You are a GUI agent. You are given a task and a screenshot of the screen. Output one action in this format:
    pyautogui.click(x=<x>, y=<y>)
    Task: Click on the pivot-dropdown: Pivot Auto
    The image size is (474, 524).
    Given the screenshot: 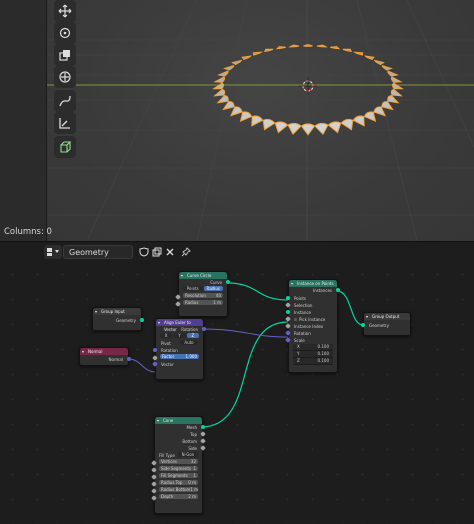 What is the action you would take?
    pyautogui.click(x=179, y=343)
    